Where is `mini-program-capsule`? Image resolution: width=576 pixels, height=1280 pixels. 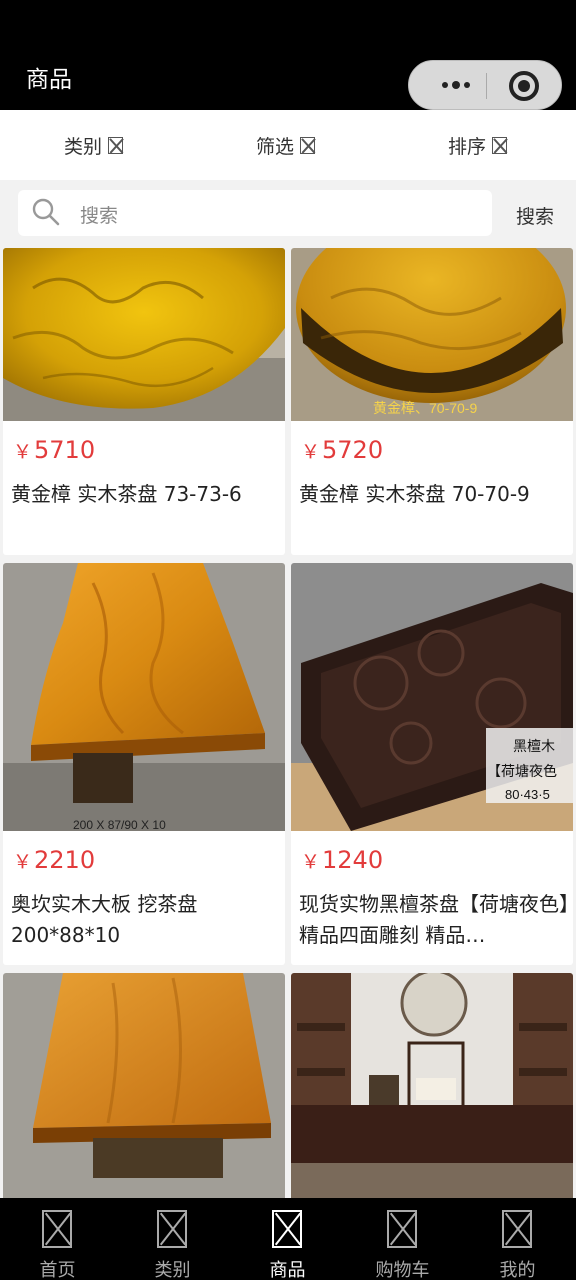 mini-program-capsule is located at coordinates (485, 85).